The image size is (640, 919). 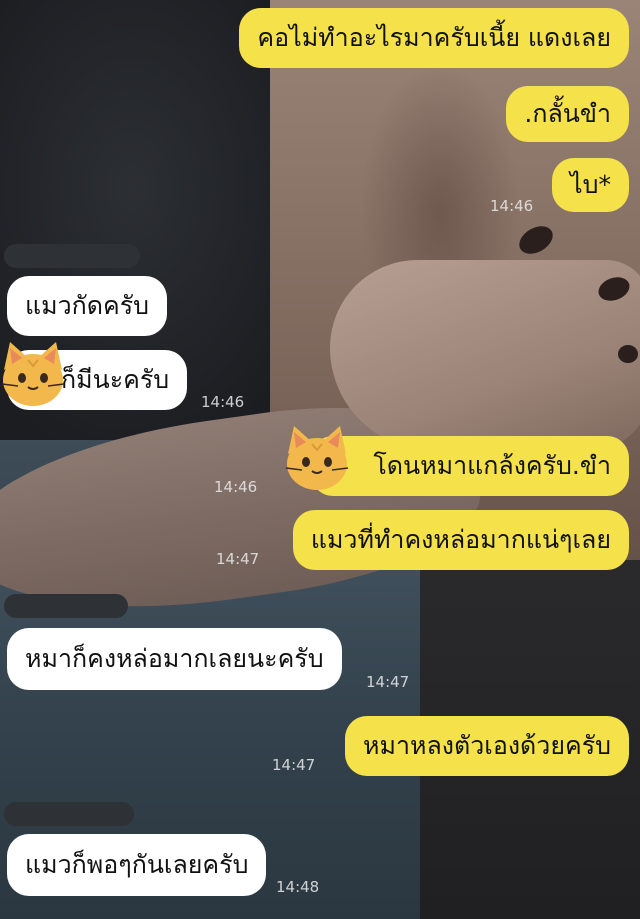 I want to click on message-text: แมวที่ทำคงหล่อมากแน่ๆเลย, so click(x=460, y=539).